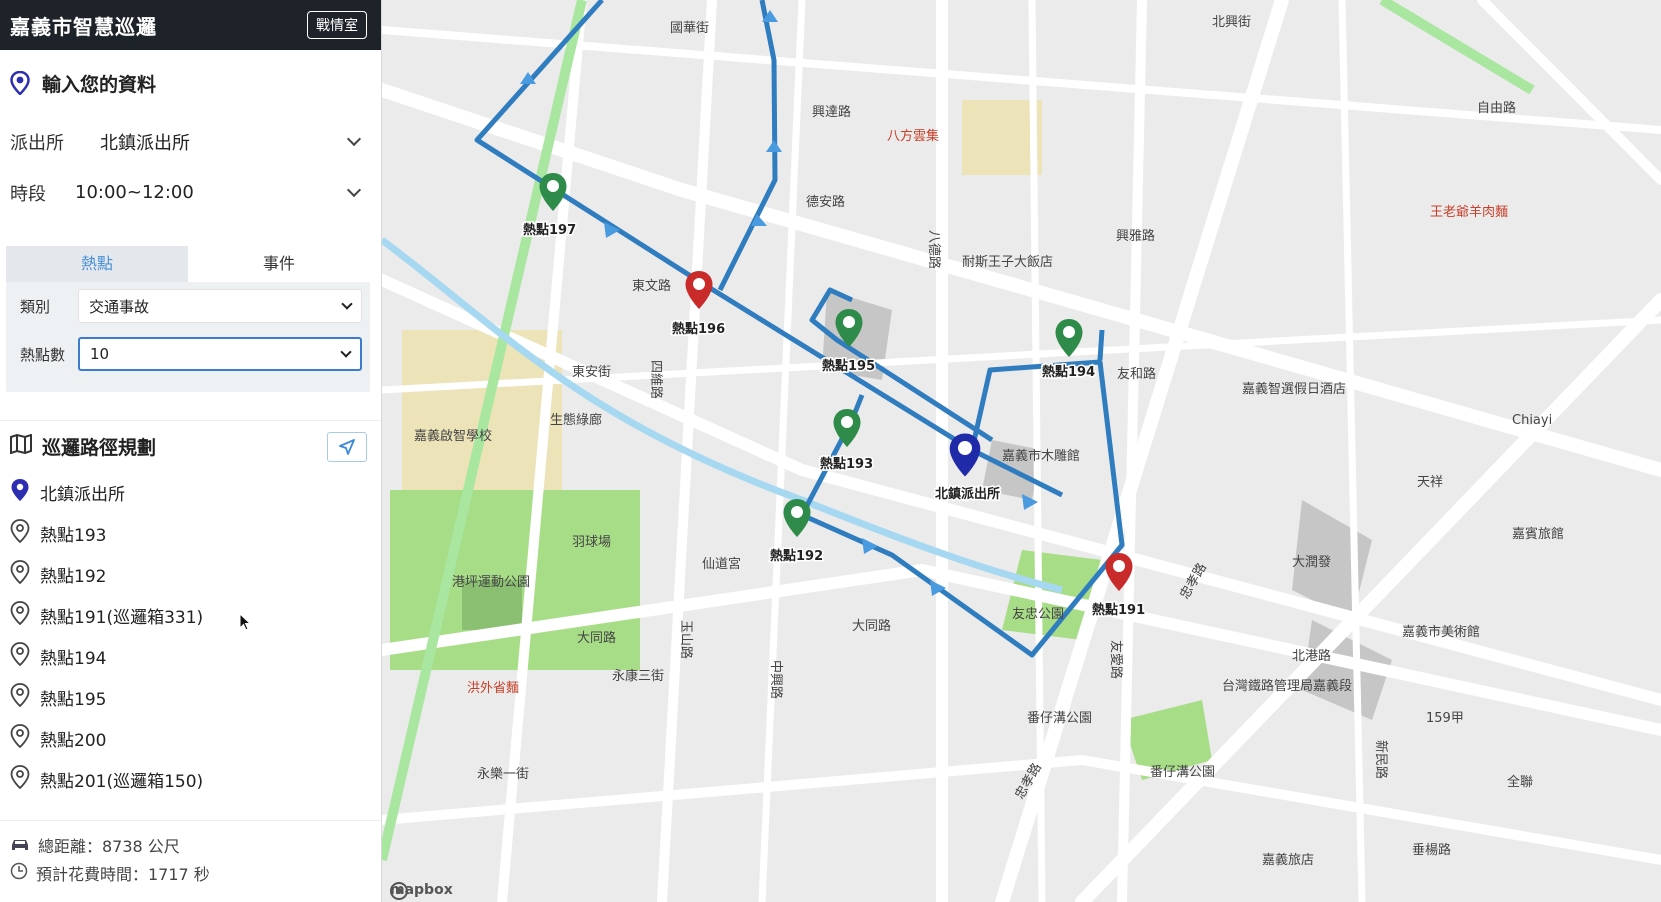 The image size is (1661, 902). What do you see at coordinates (967, 494) in the screenshot?
I see `marker-label-station: 北鎮派出所` at bounding box center [967, 494].